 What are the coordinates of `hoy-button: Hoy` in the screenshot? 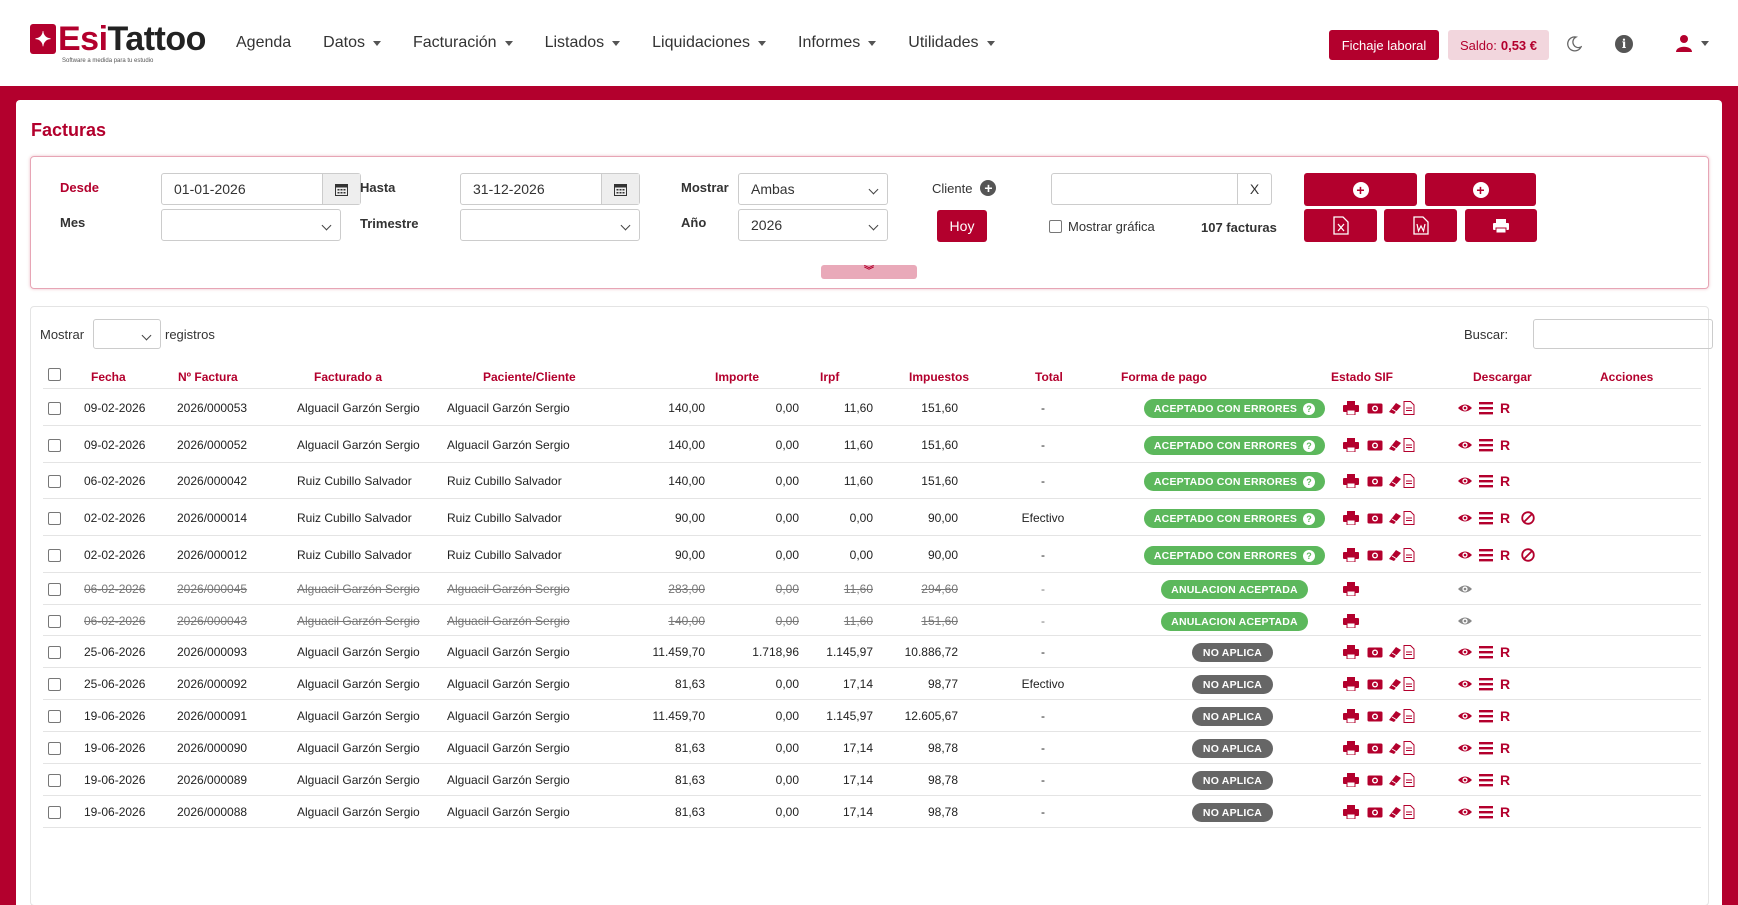 It's located at (962, 226).